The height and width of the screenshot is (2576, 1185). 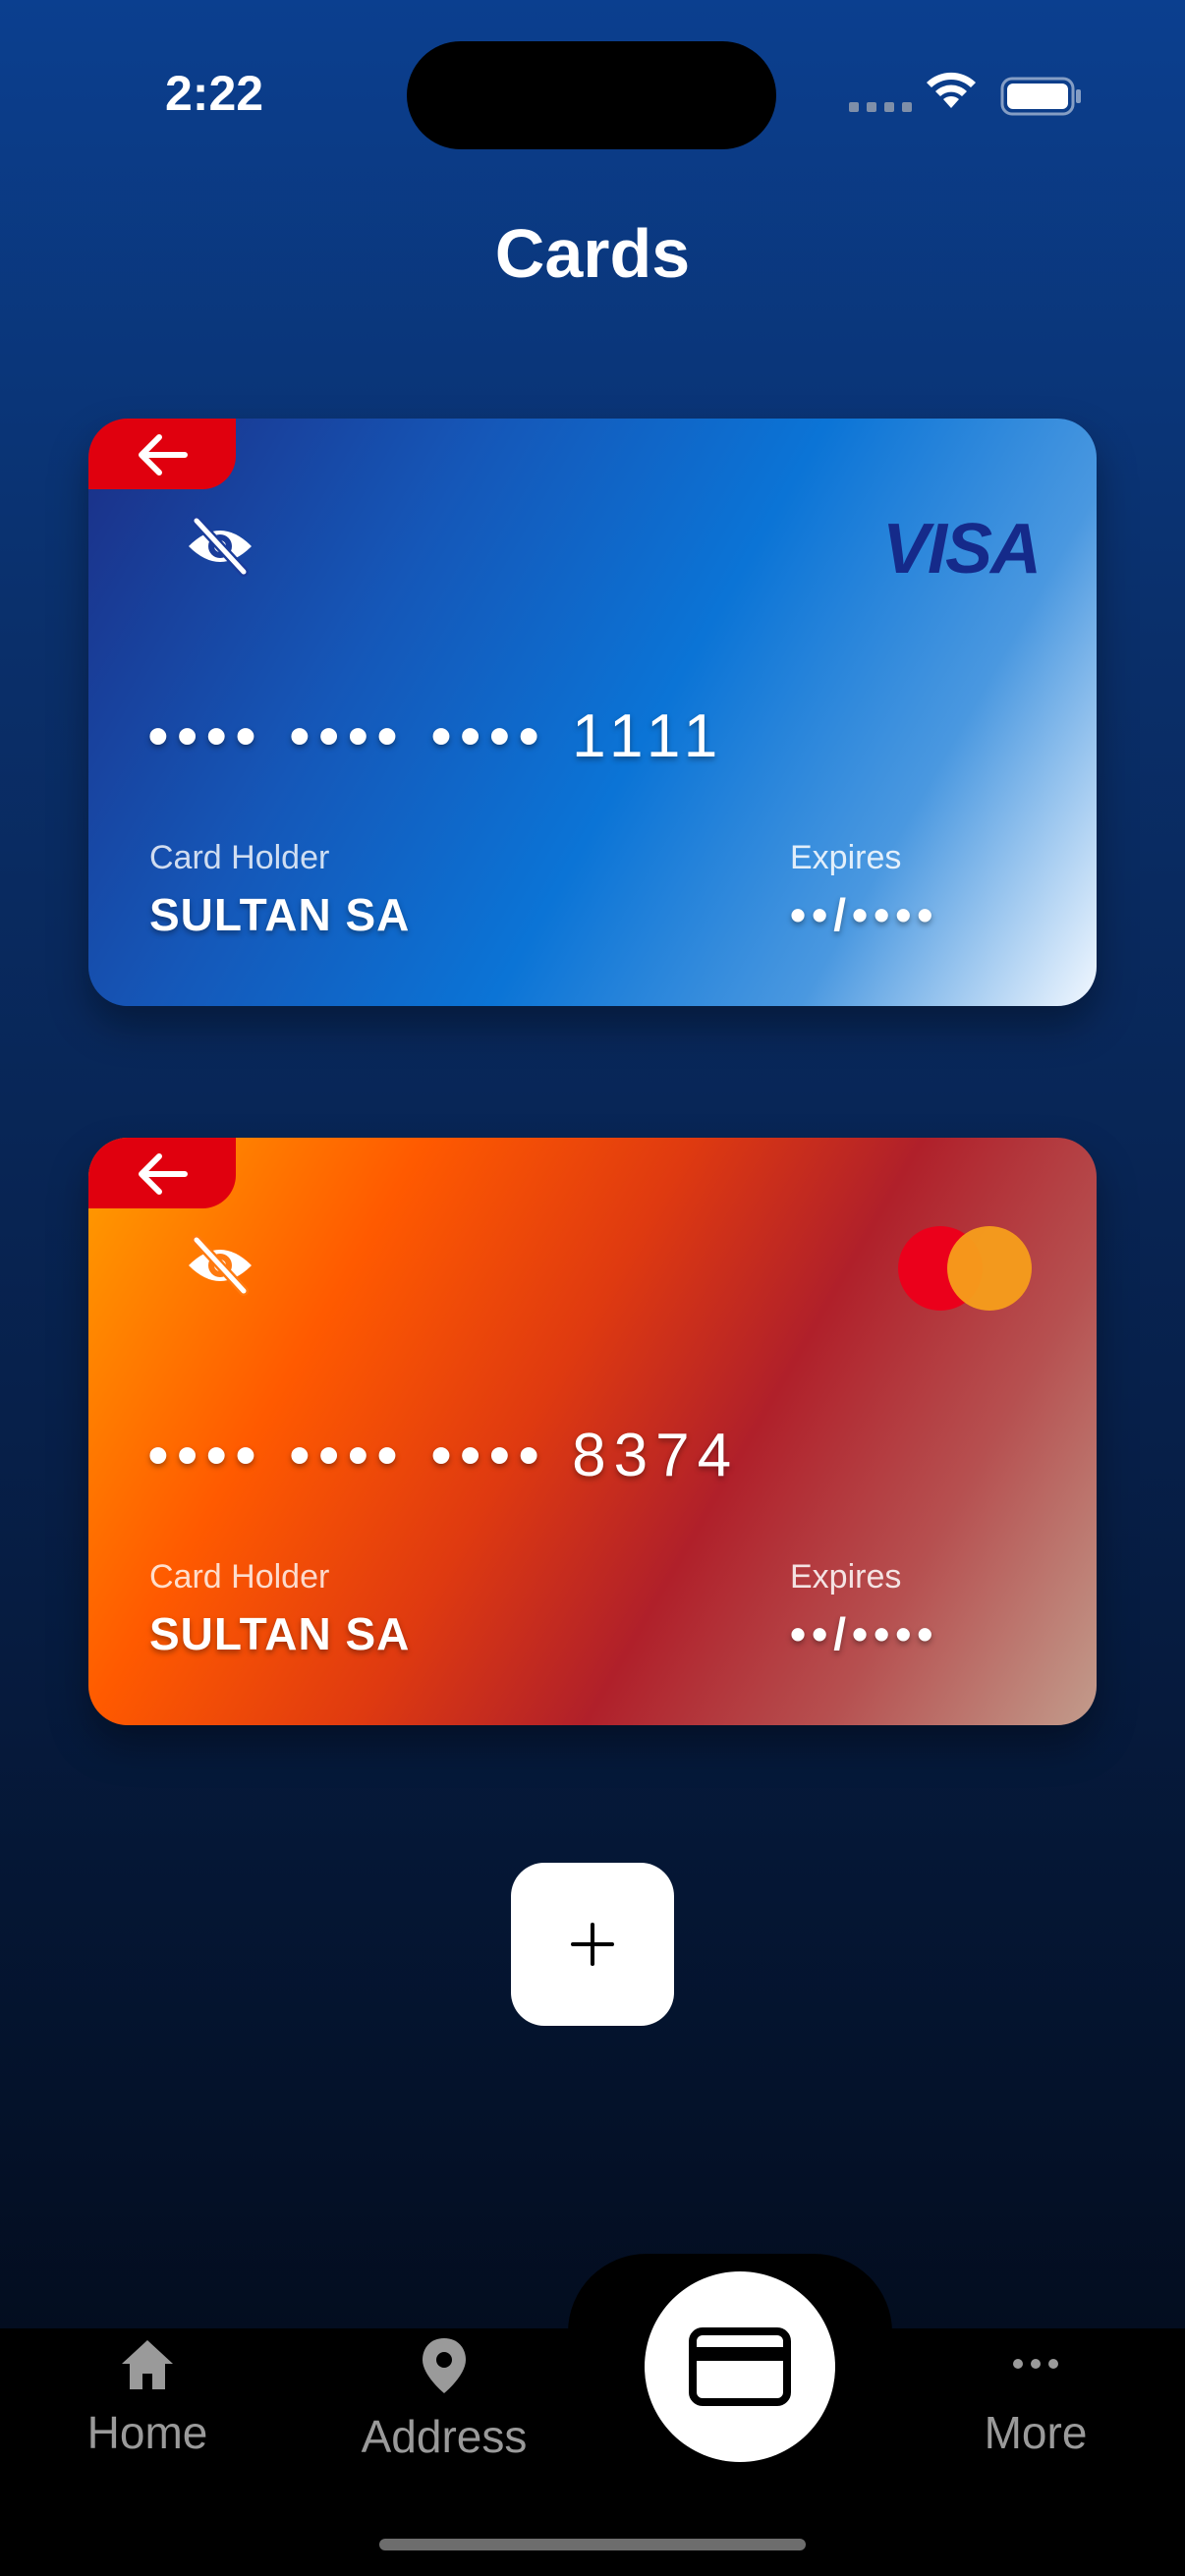 What do you see at coordinates (592, 253) in the screenshot?
I see `page-title: Cards` at bounding box center [592, 253].